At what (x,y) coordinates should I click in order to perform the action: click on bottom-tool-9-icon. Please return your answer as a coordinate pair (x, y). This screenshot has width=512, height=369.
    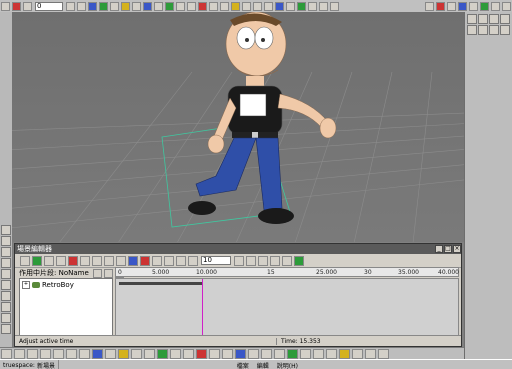
    Looking at the image, I should click on (110, 354).